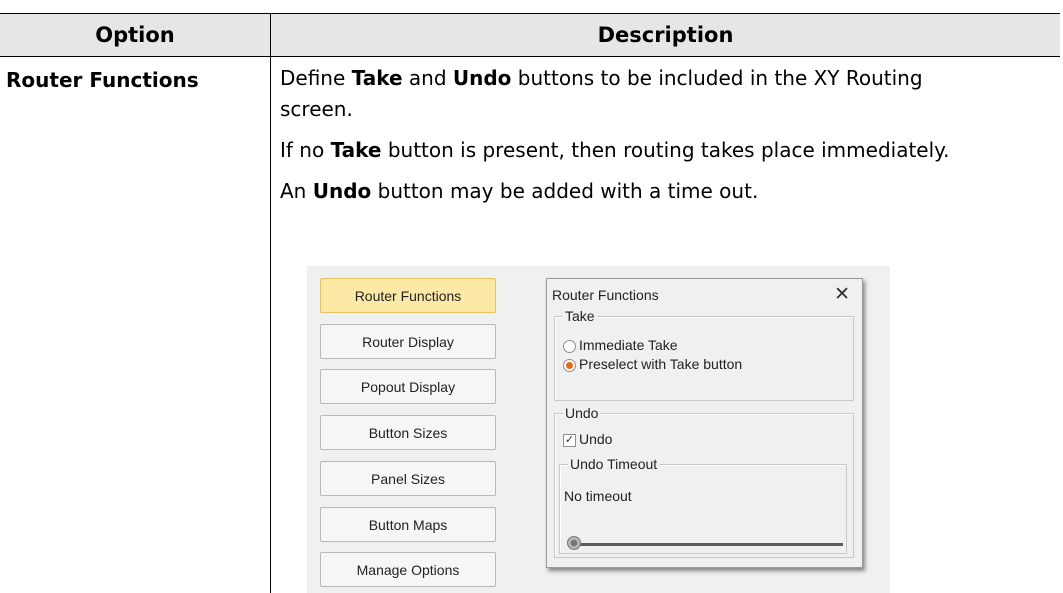  Describe the element at coordinates (316, 78) in the screenshot. I see `description-text: Define` at that location.